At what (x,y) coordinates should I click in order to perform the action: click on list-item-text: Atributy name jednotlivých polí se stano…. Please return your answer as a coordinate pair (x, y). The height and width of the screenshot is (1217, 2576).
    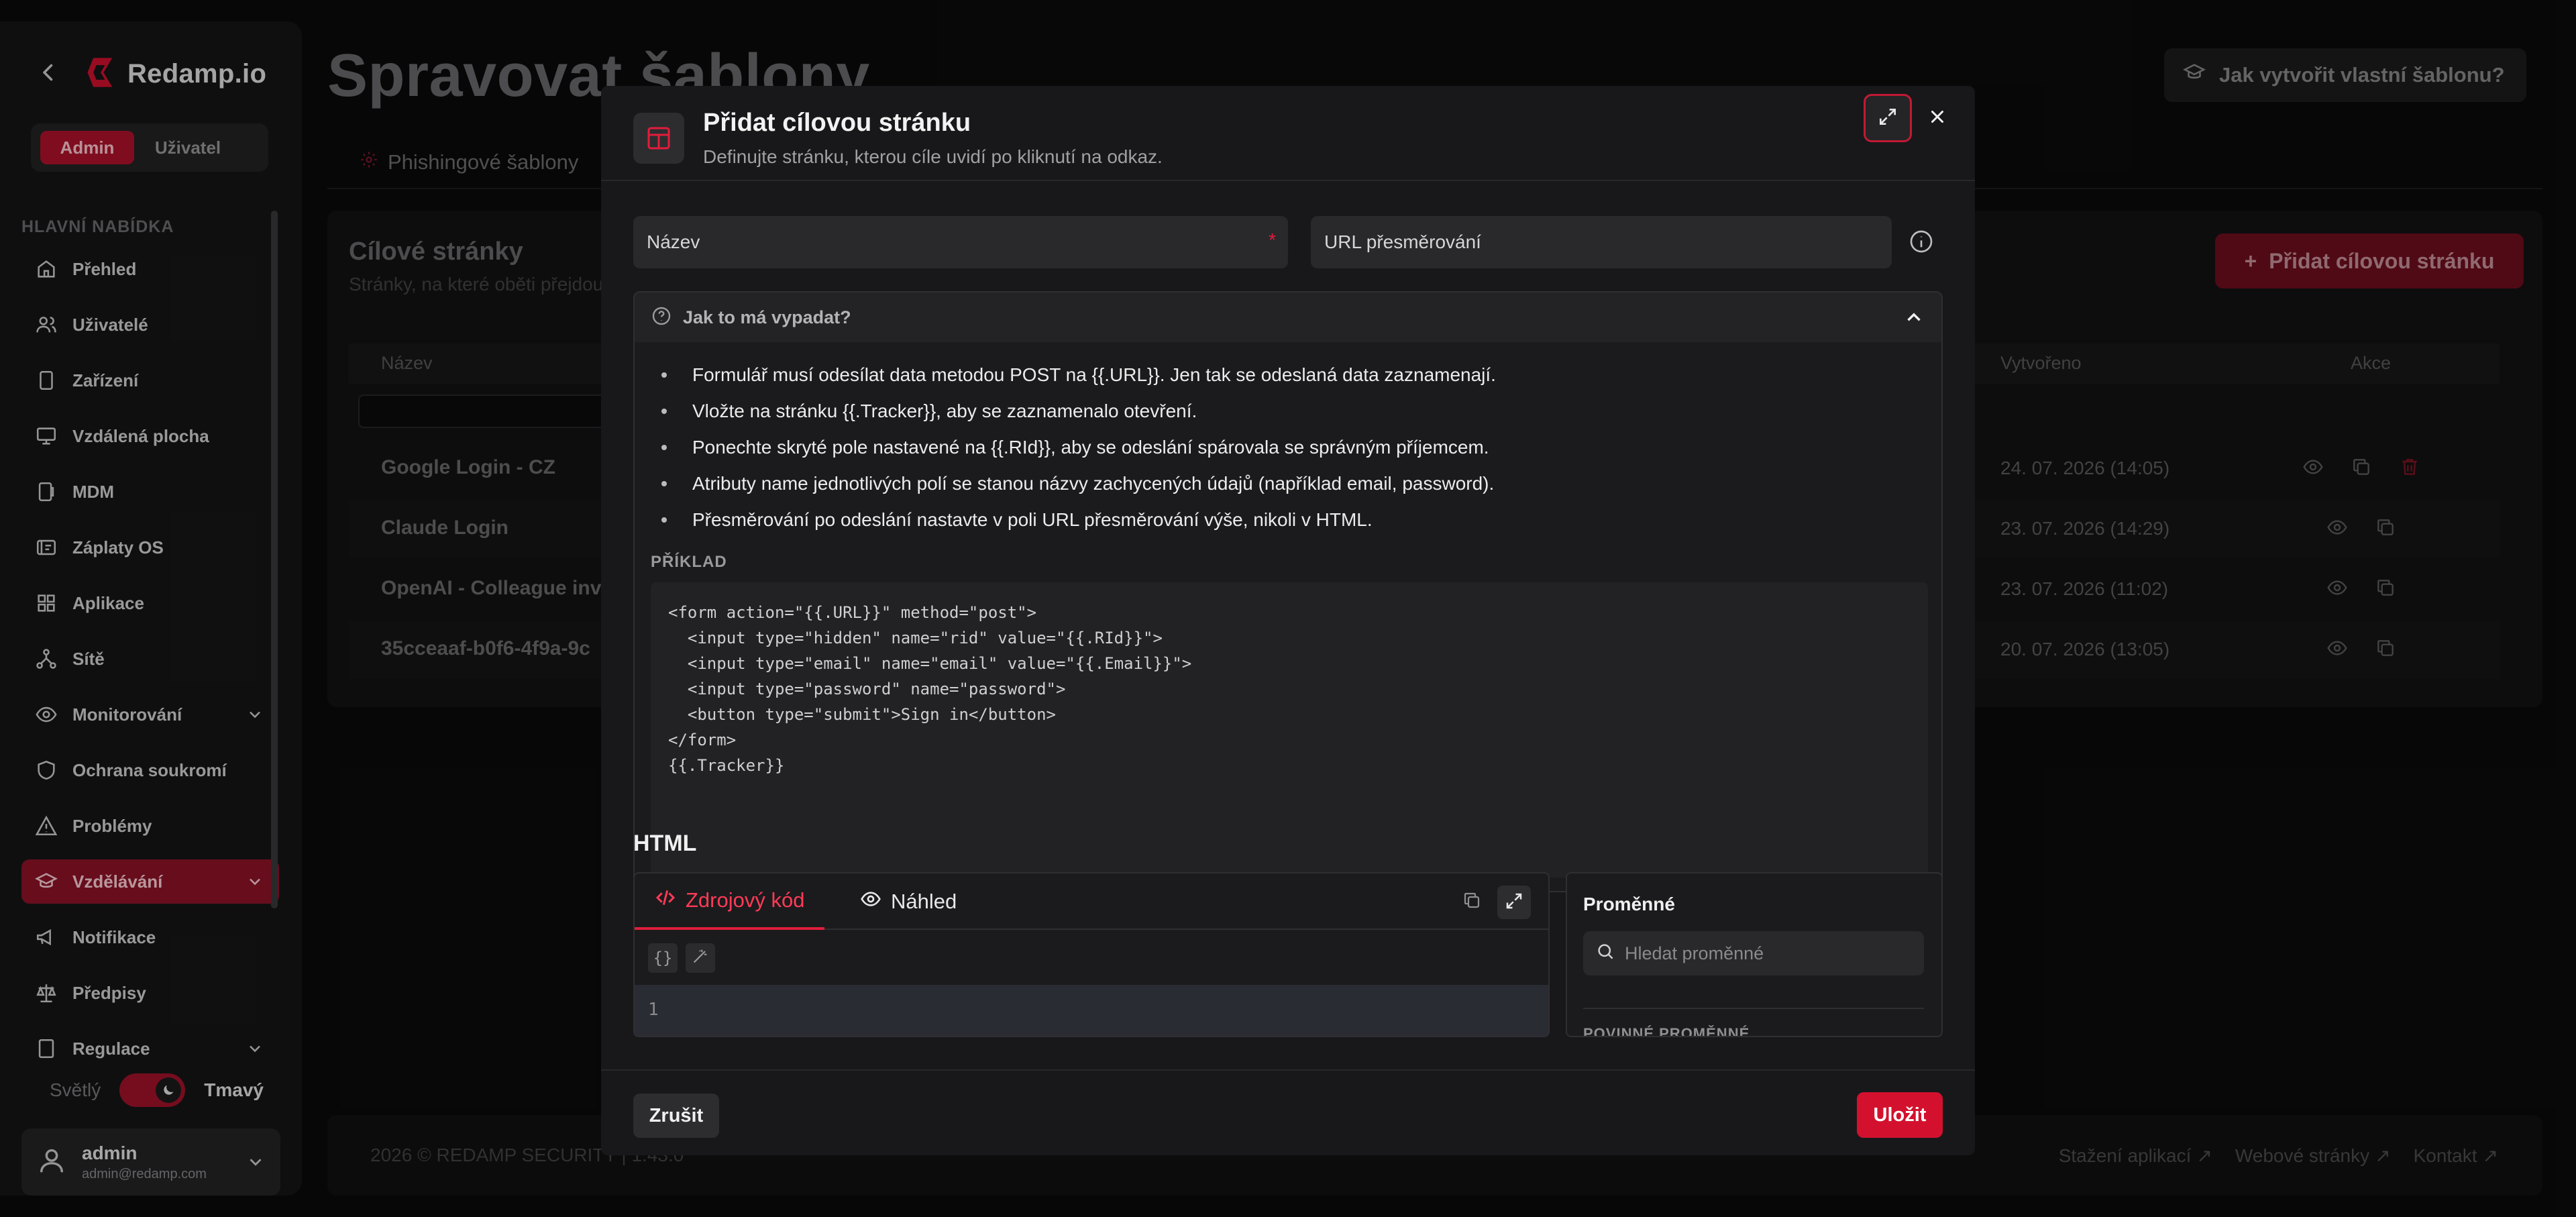
    Looking at the image, I should click on (1093, 484).